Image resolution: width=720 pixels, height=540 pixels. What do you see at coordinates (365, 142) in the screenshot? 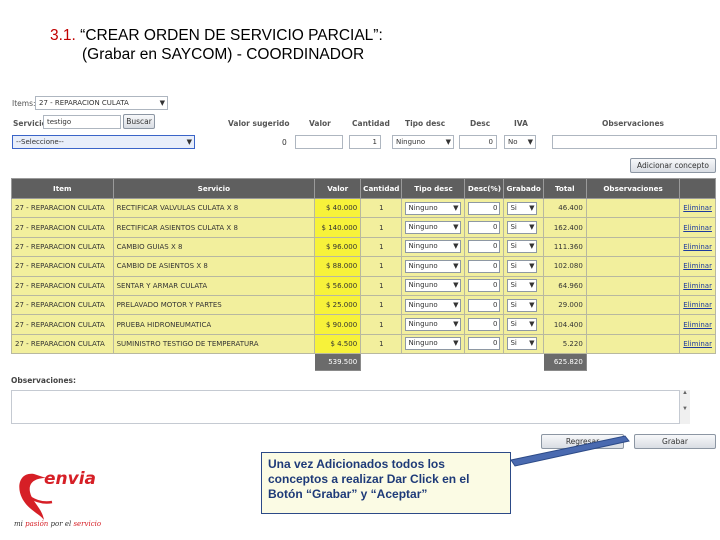
I see `cantidad-input: 1` at bounding box center [365, 142].